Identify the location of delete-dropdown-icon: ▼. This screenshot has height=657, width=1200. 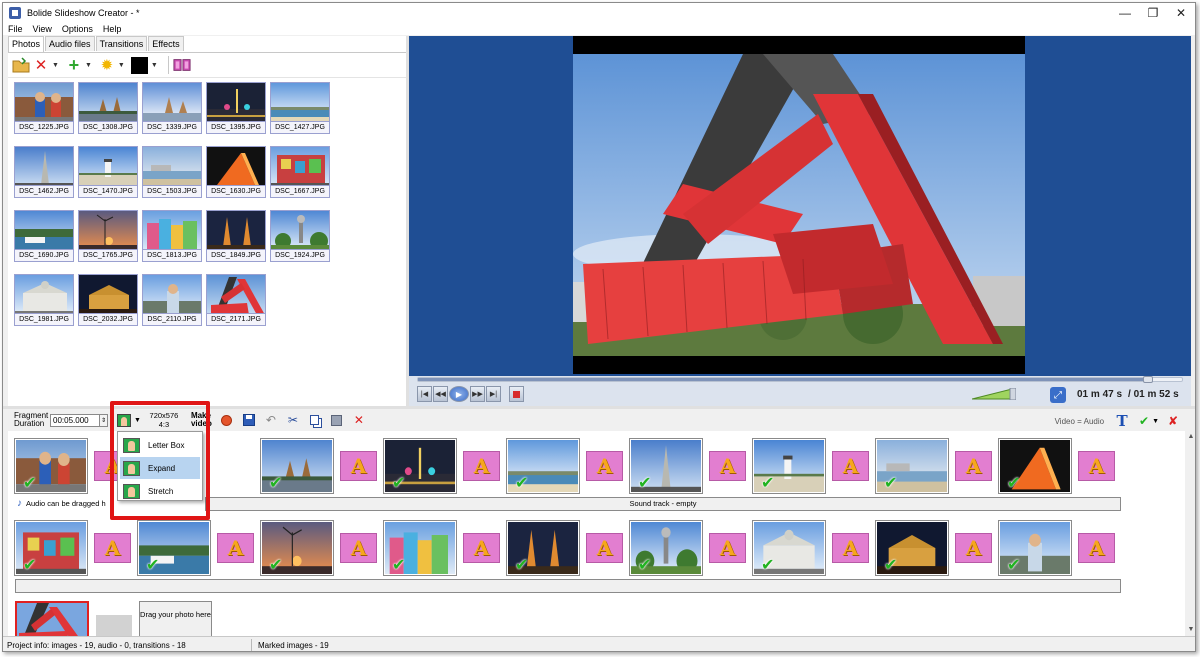
(55, 65).